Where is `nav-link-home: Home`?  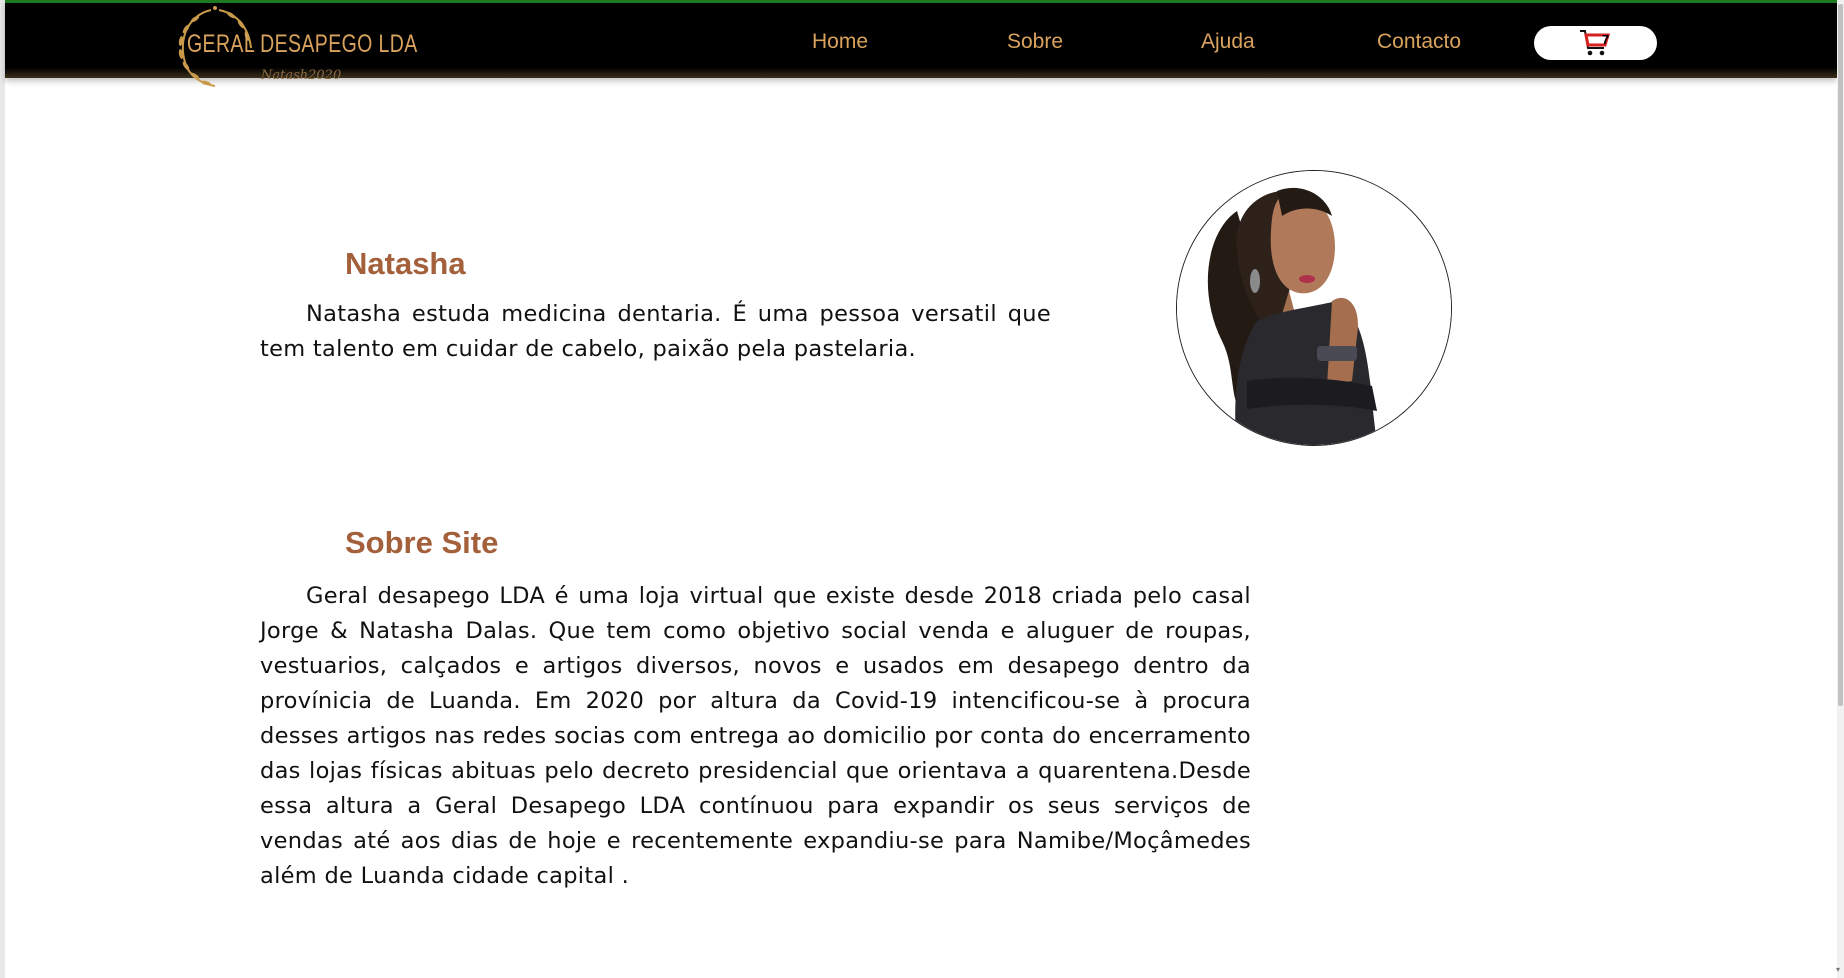 nav-link-home: Home is located at coordinates (840, 42).